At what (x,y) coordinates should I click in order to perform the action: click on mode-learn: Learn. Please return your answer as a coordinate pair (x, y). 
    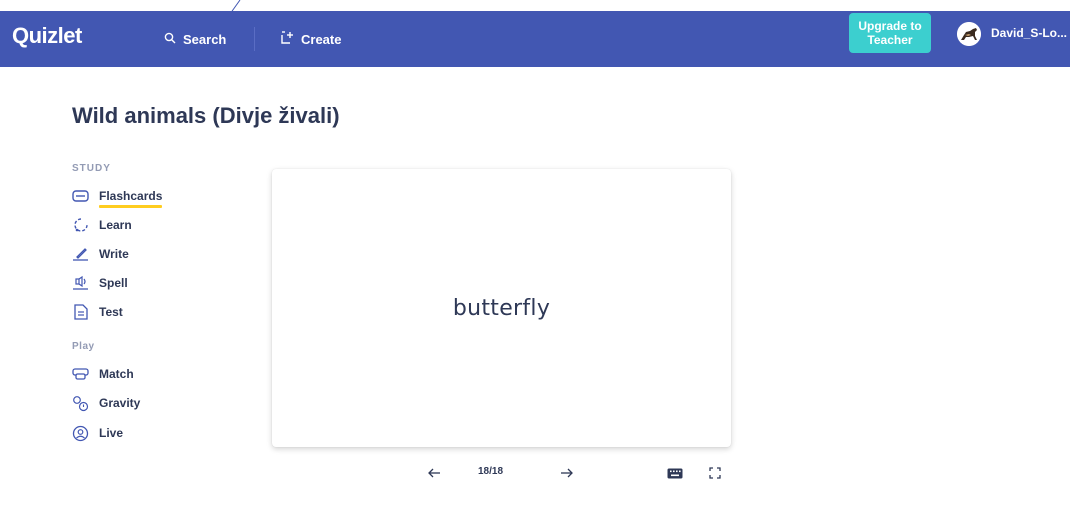
    Looking at the image, I should click on (102, 225).